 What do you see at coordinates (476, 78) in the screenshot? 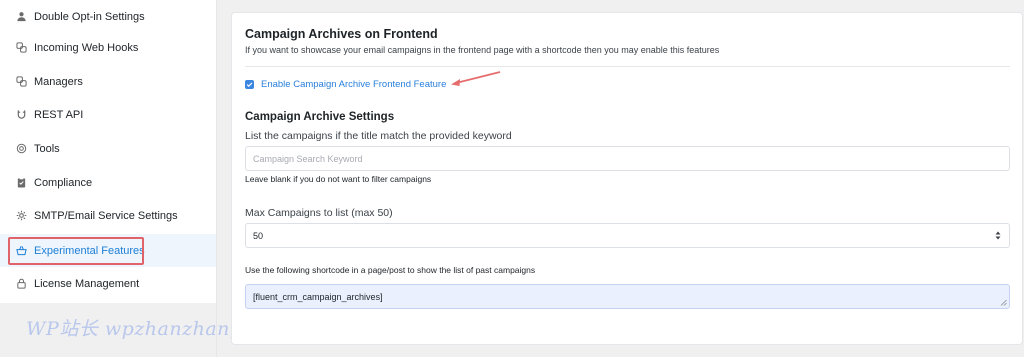
I see `annotation-arrow-icon` at bounding box center [476, 78].